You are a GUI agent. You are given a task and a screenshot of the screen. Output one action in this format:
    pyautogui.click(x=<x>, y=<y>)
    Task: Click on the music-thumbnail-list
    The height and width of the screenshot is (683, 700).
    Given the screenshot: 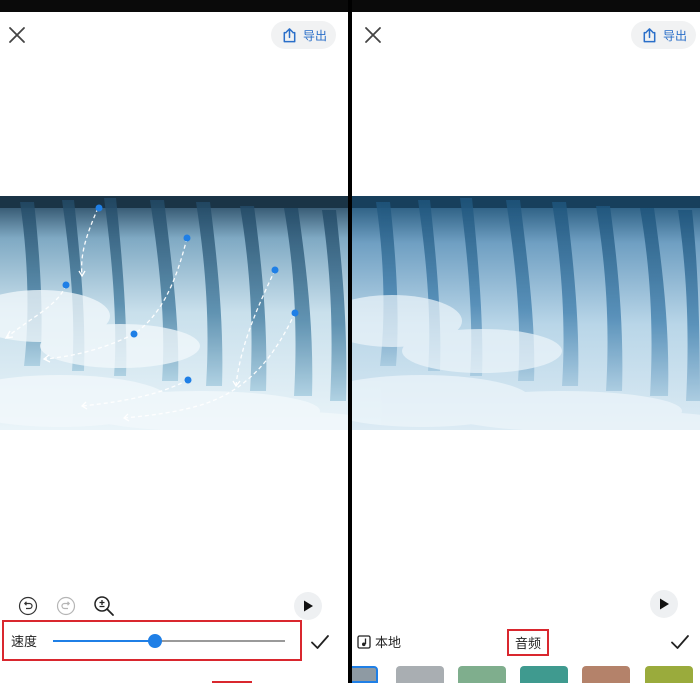 What is the action you would take?
    pyautogui.click(x=526, y=674)
    